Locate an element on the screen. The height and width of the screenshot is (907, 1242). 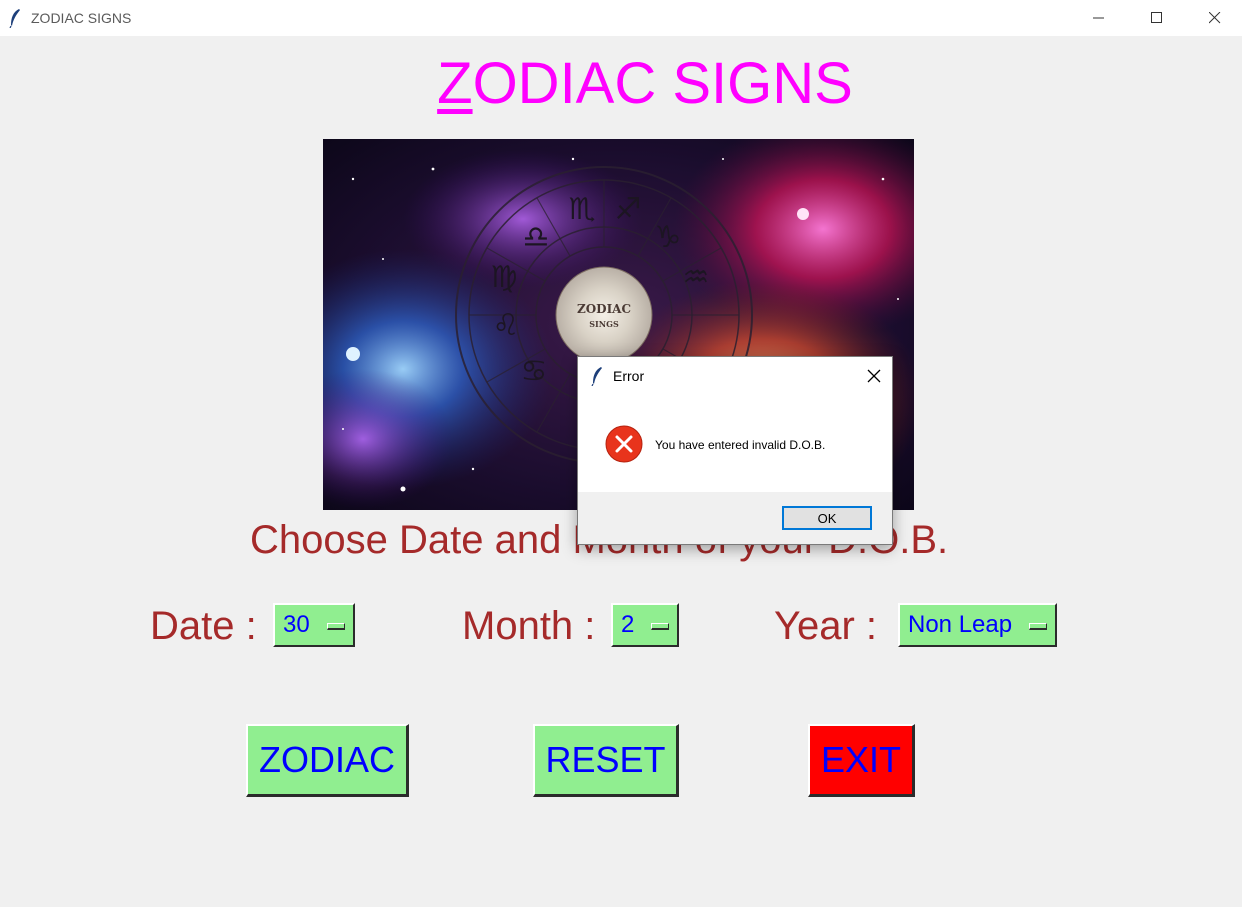
date-value: 30 is located at coordinates (296, 624).